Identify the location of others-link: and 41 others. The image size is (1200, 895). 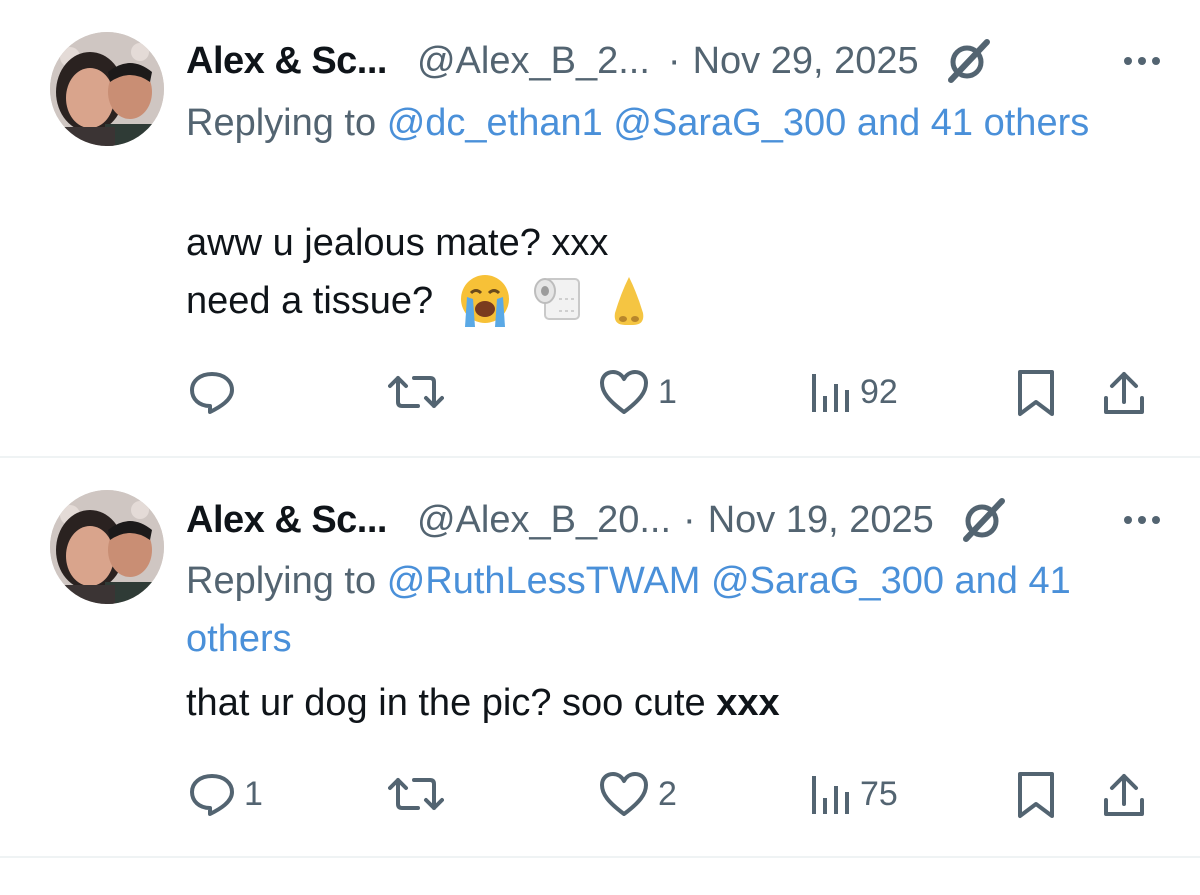
(973, 123).